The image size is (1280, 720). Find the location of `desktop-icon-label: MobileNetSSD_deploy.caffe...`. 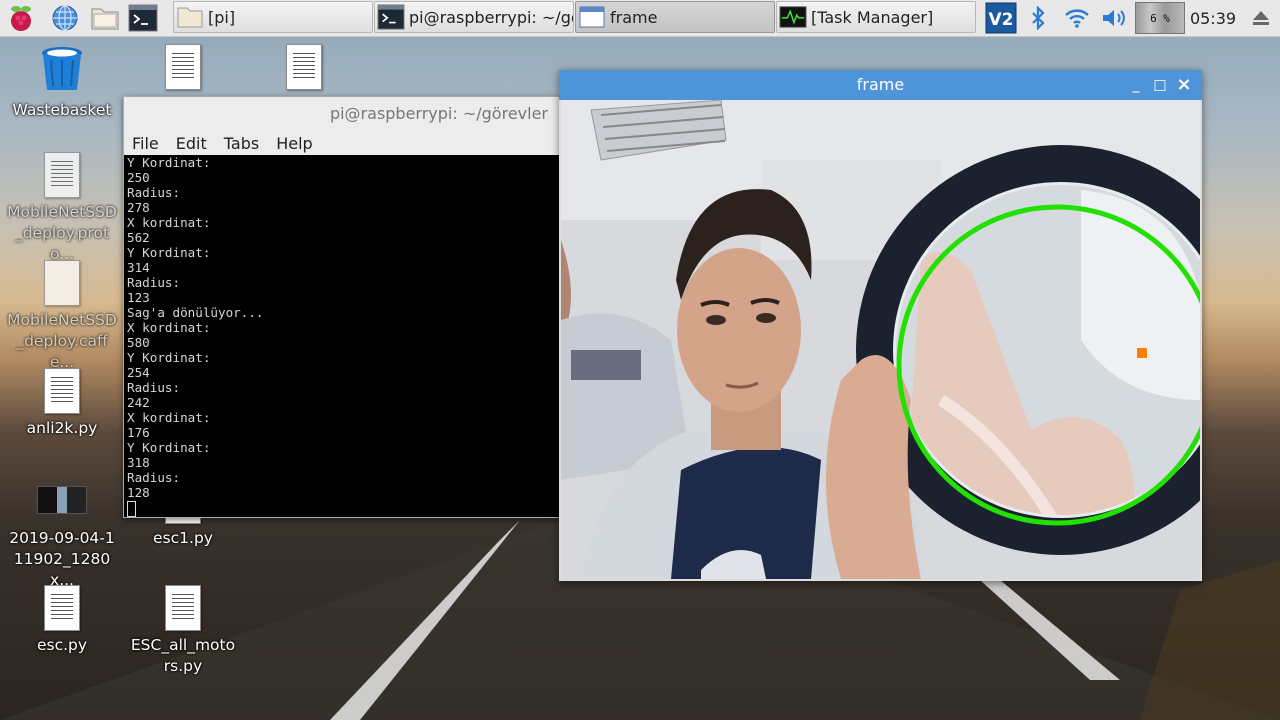

desktop-icon-label: MobileNetSSD_deploy.caffe... is located at coordinates (62, 341).